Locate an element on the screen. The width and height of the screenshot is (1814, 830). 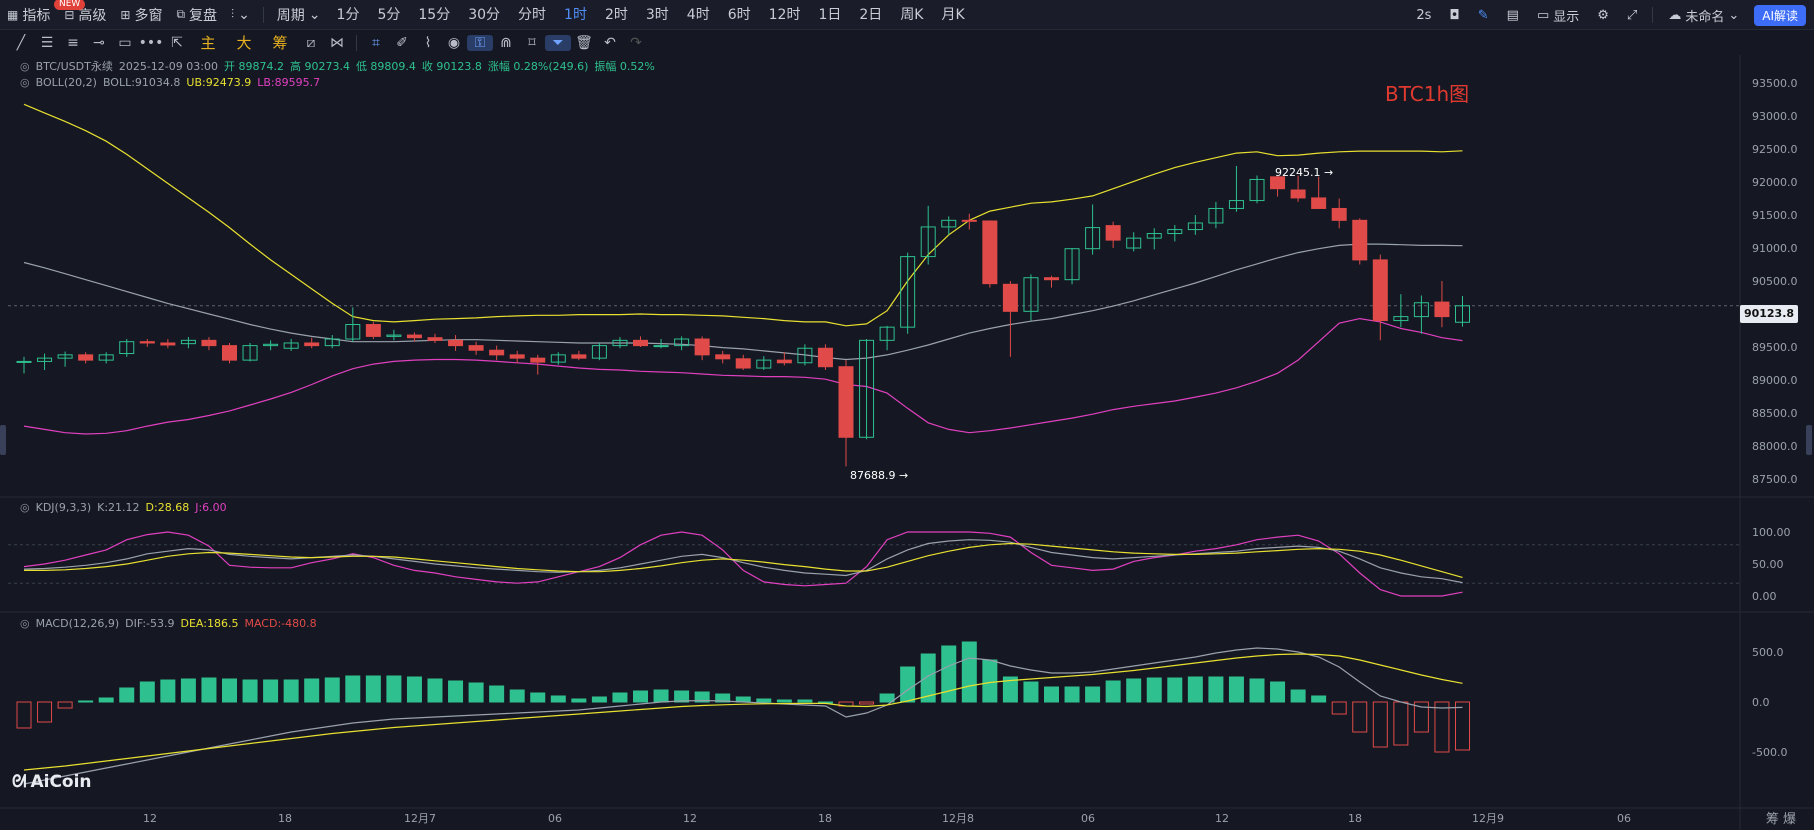
legend-amplitude: 振幅 0.52% is located at coordinates (624, 66).